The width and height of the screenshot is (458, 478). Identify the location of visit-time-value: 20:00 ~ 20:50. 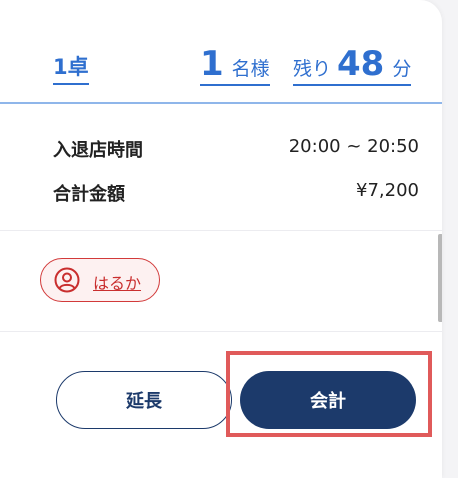
(353, 146).